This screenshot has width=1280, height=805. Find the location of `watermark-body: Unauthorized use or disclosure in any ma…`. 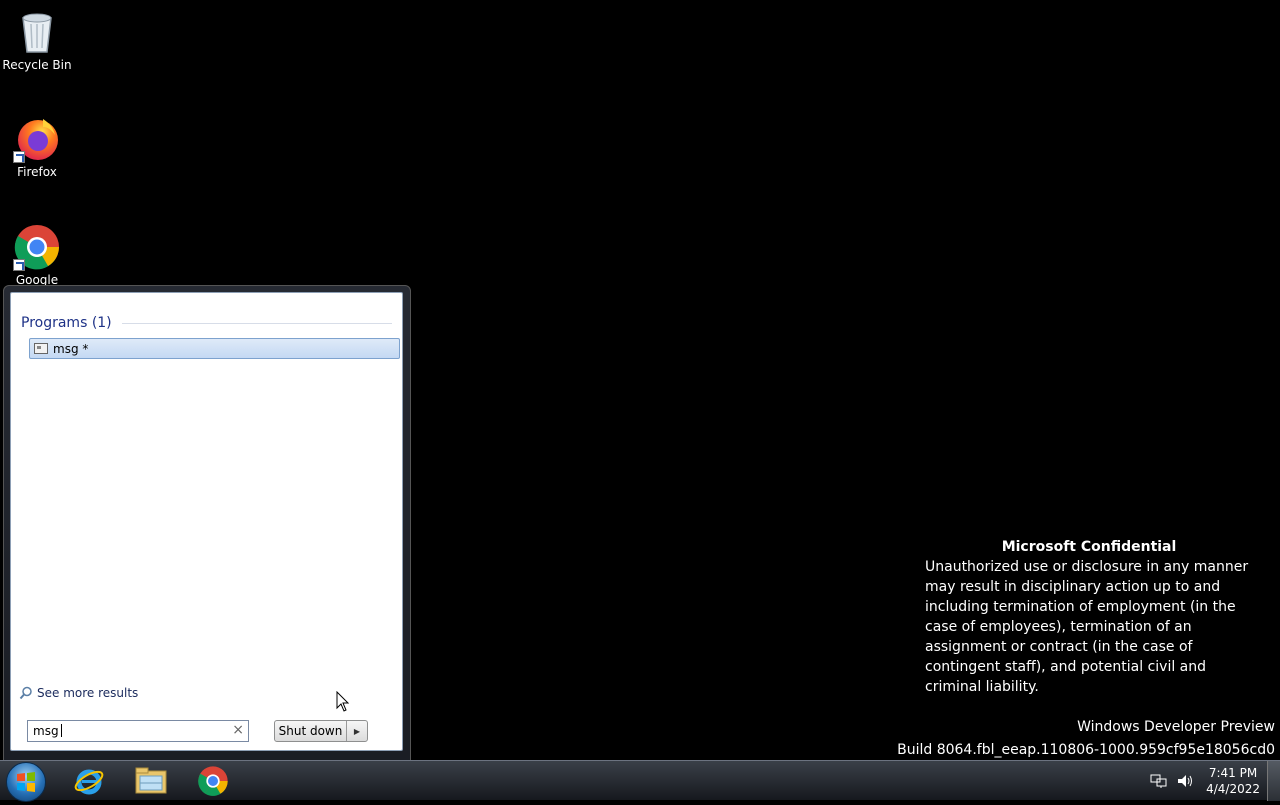

watermark-body: Unauthorized use or disclosure in any ma… is located at coordinates (1087, 627).